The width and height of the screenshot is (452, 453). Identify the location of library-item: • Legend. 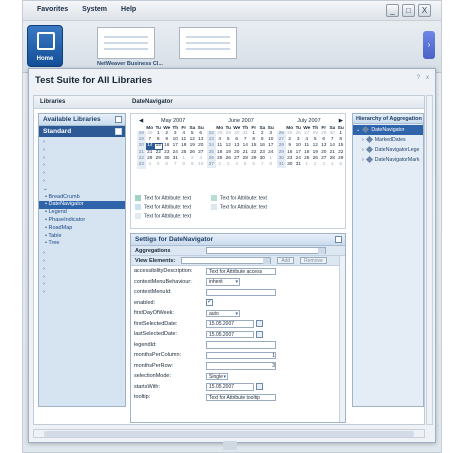
(82, 213).